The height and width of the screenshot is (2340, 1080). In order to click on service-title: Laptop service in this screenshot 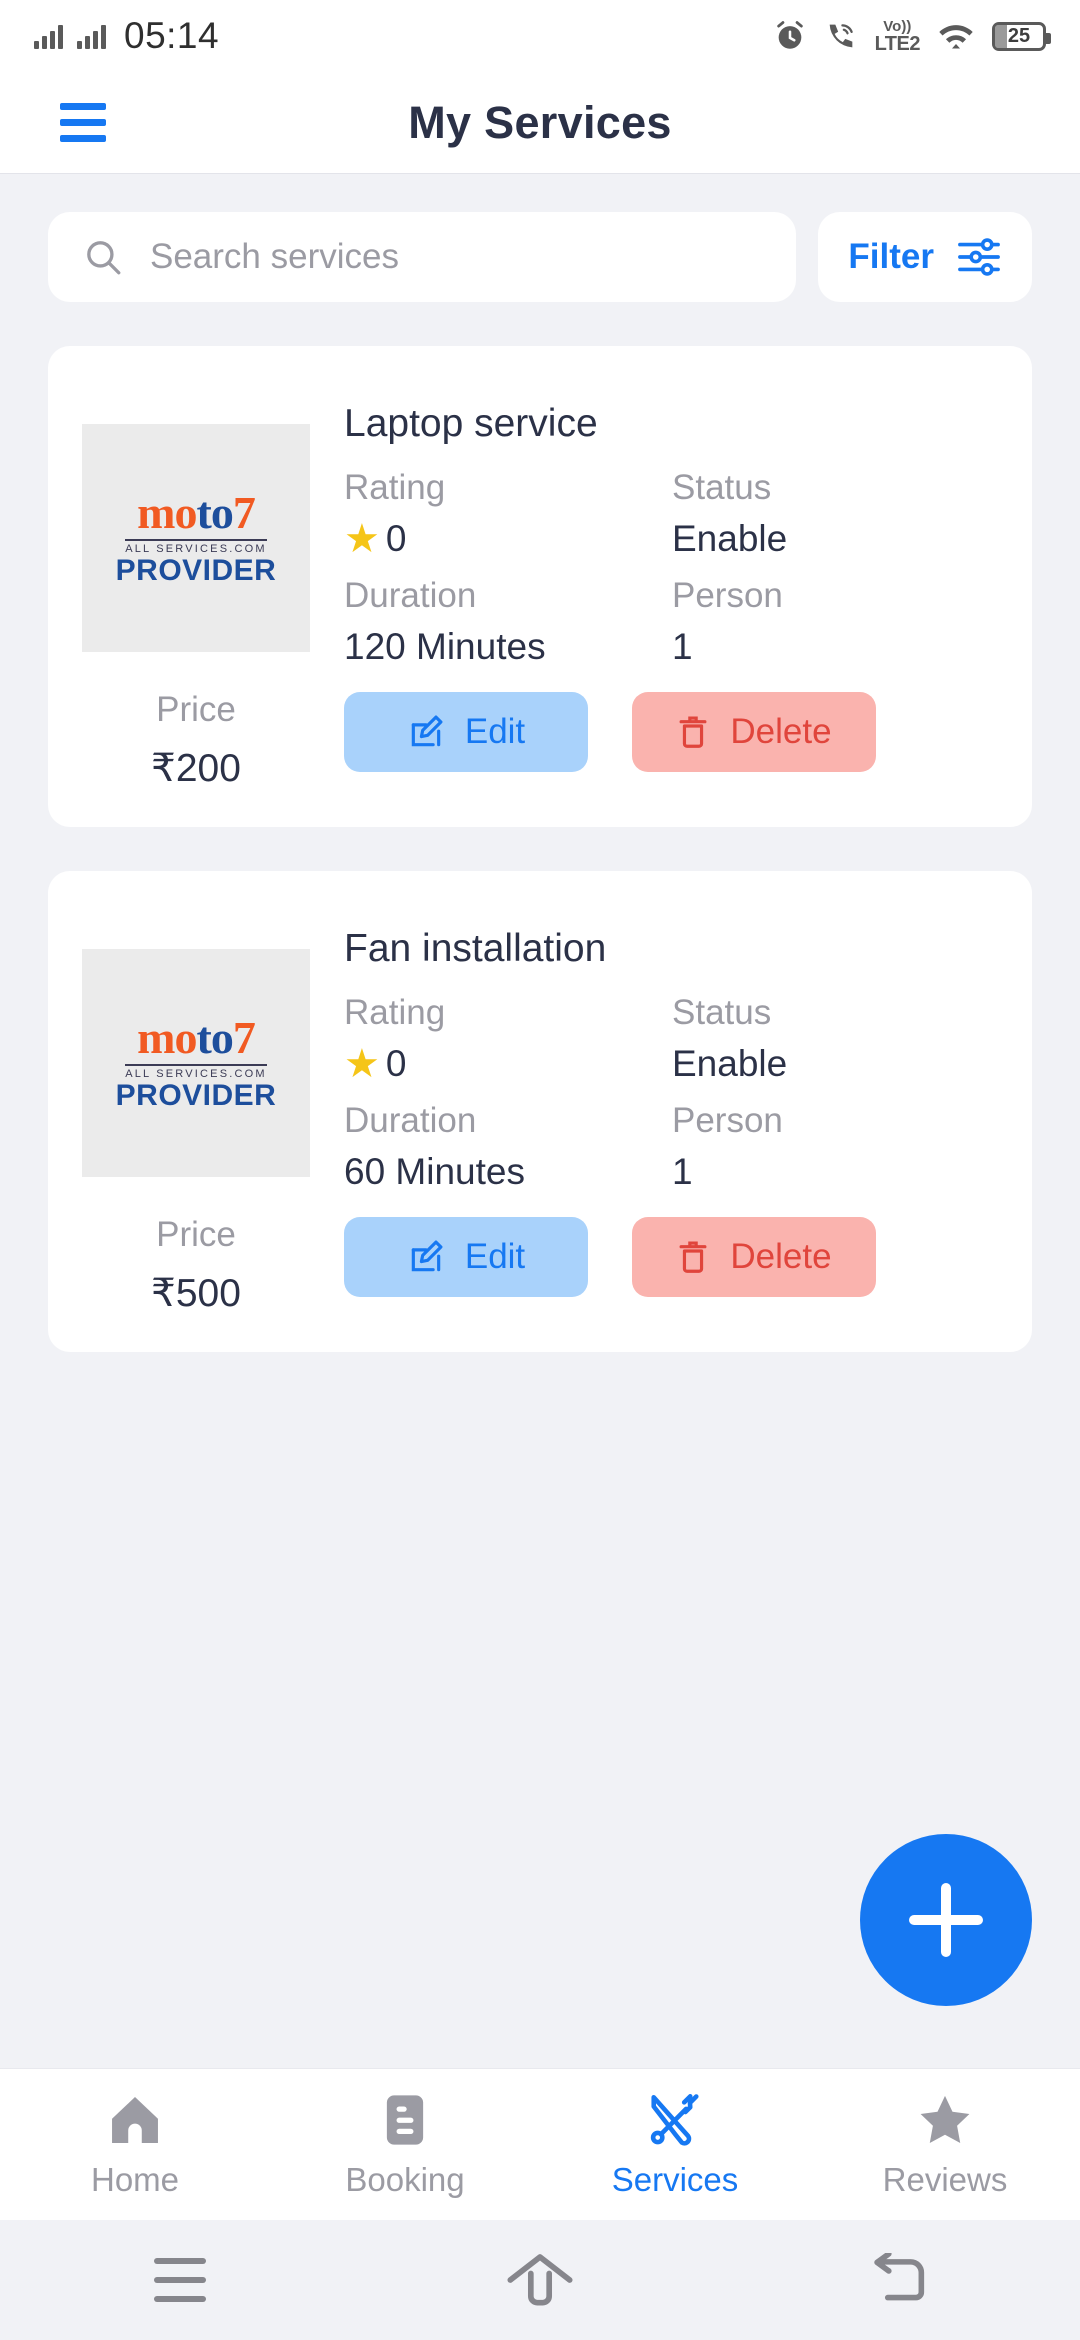, I will do `click(471, 423)`.